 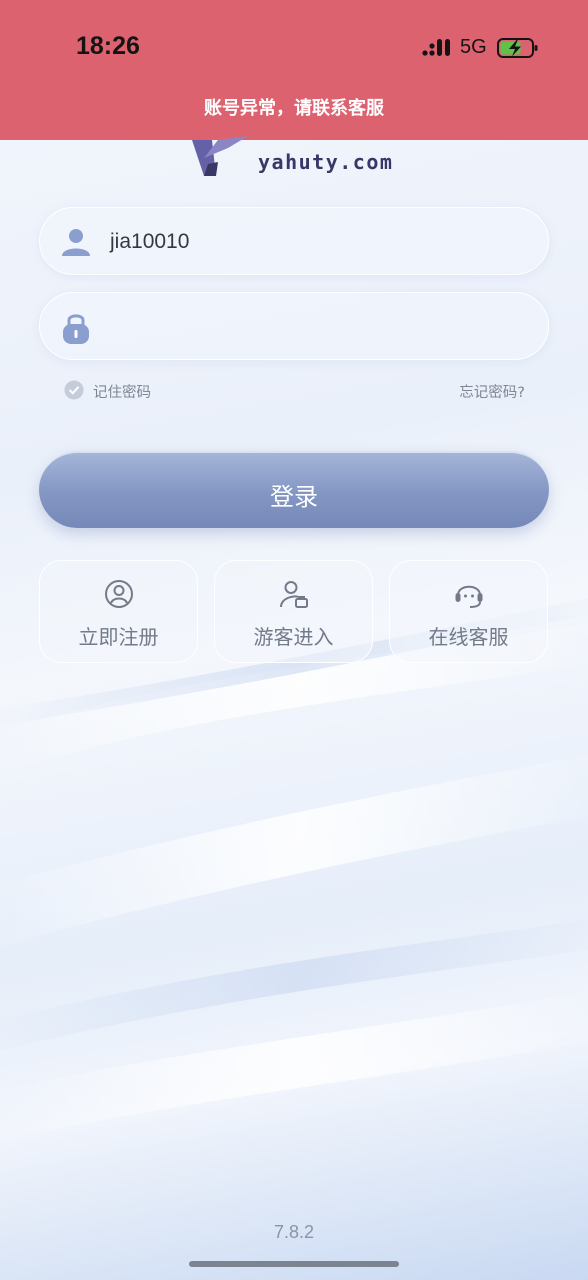 What do you see at coordinates (294, 108) in the screenshot?
I see `alert-message: 账号异常，请联系客服` at bounding box center [294, 108].